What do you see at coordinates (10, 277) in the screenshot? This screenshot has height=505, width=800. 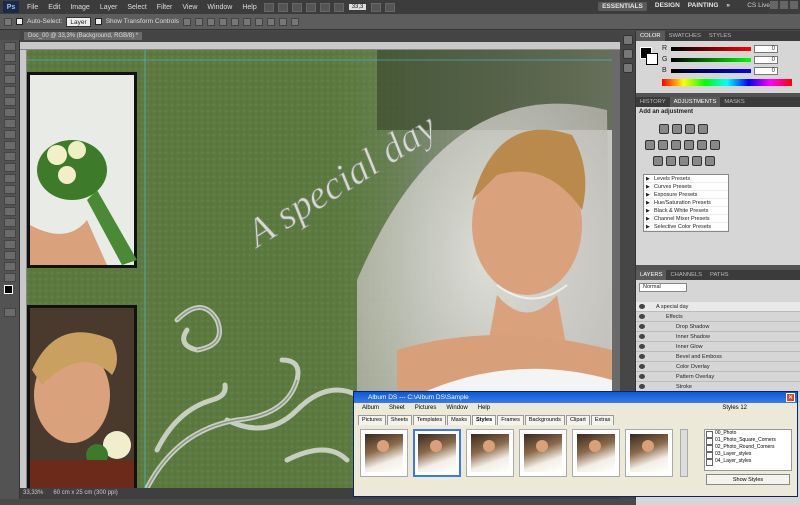 I see `zoom-tool-icon` at bounding box center [10, 277].